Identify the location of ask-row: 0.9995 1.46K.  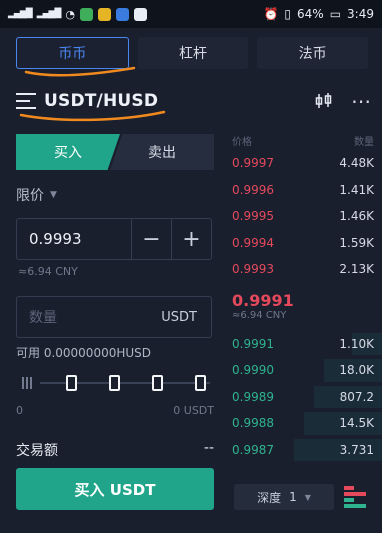
(303, 216).